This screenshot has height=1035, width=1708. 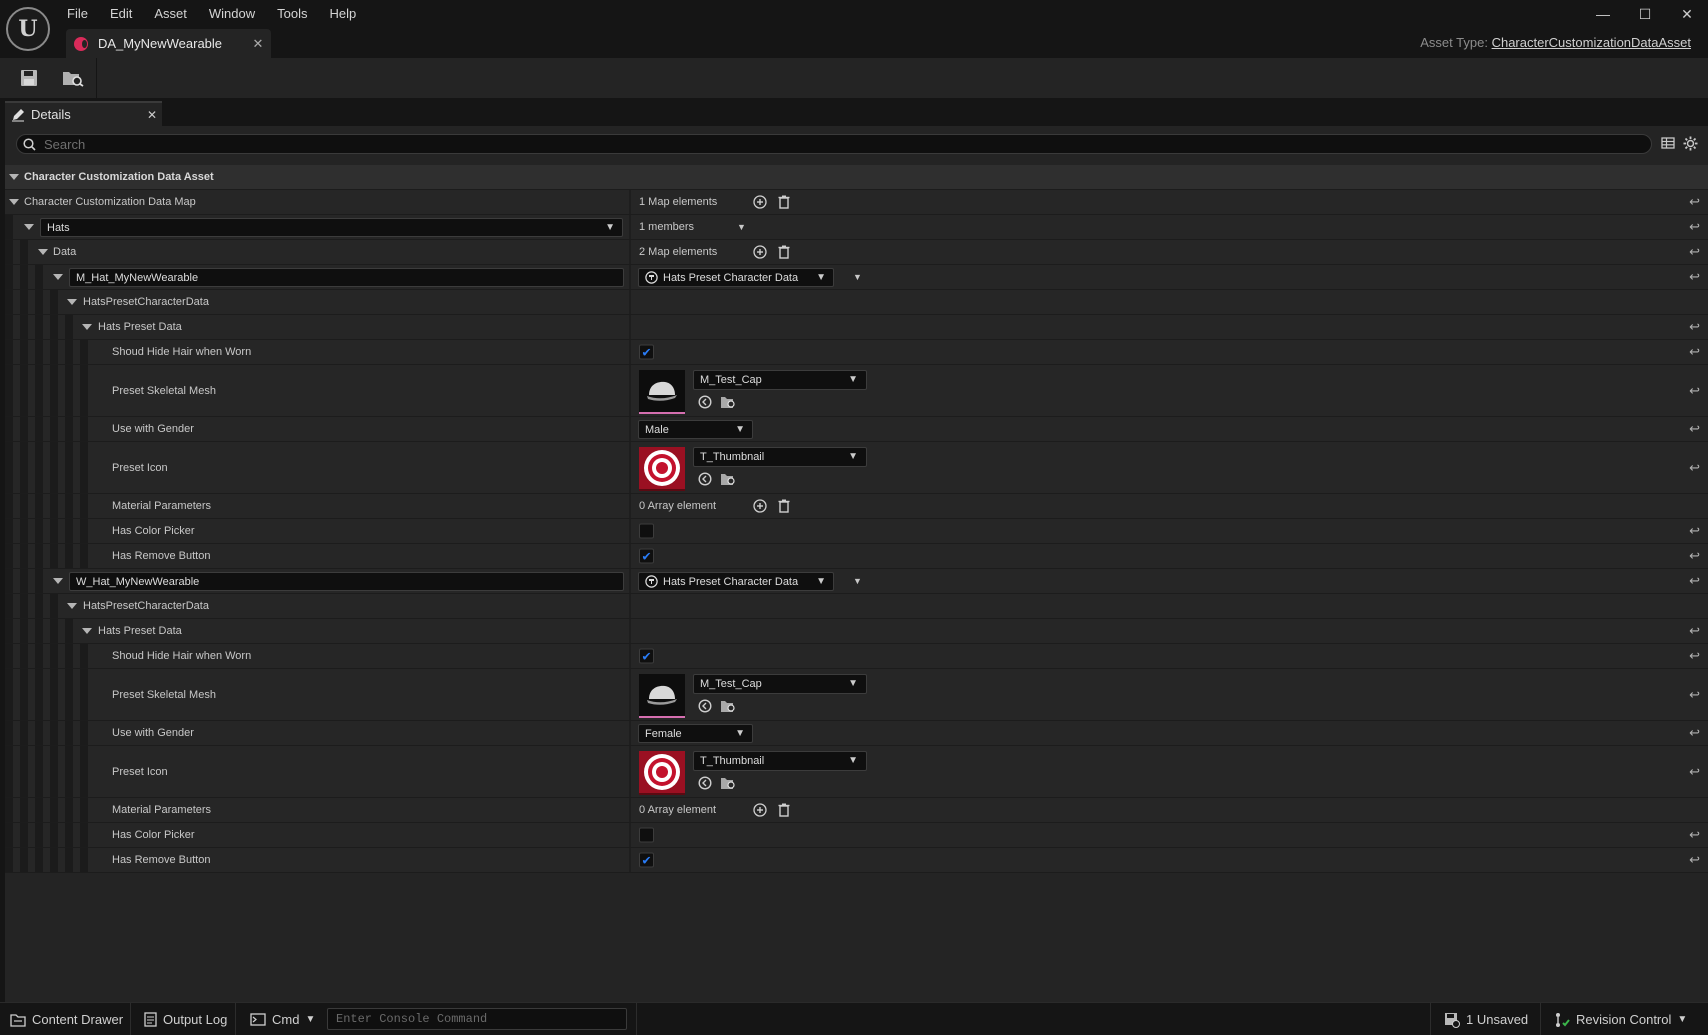 What do you see at coordinates (794, 144) in the screenshot?
I see `search-input` at bounding box center [794, 144].